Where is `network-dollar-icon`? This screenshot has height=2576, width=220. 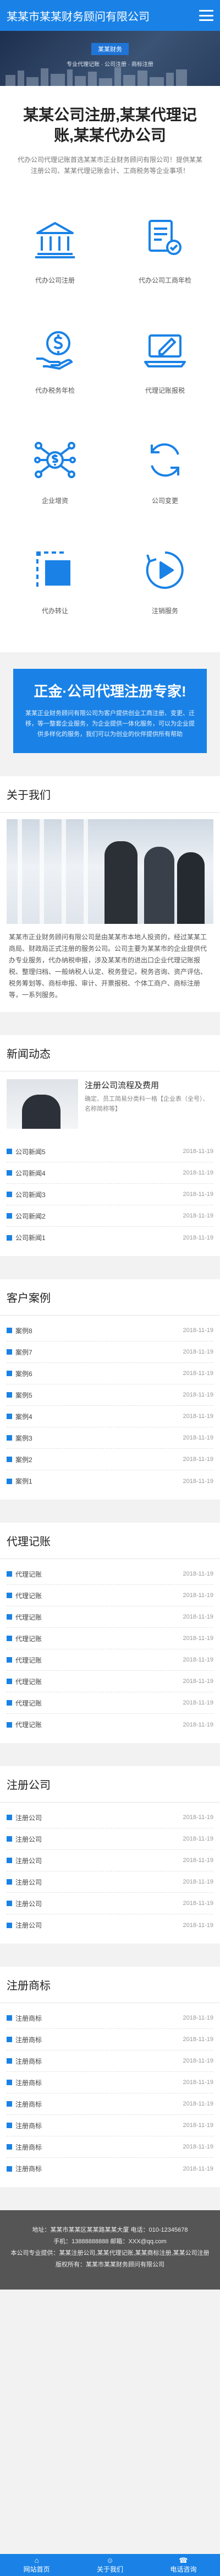 network-dollar-icon is located at coordinates (55, 460).